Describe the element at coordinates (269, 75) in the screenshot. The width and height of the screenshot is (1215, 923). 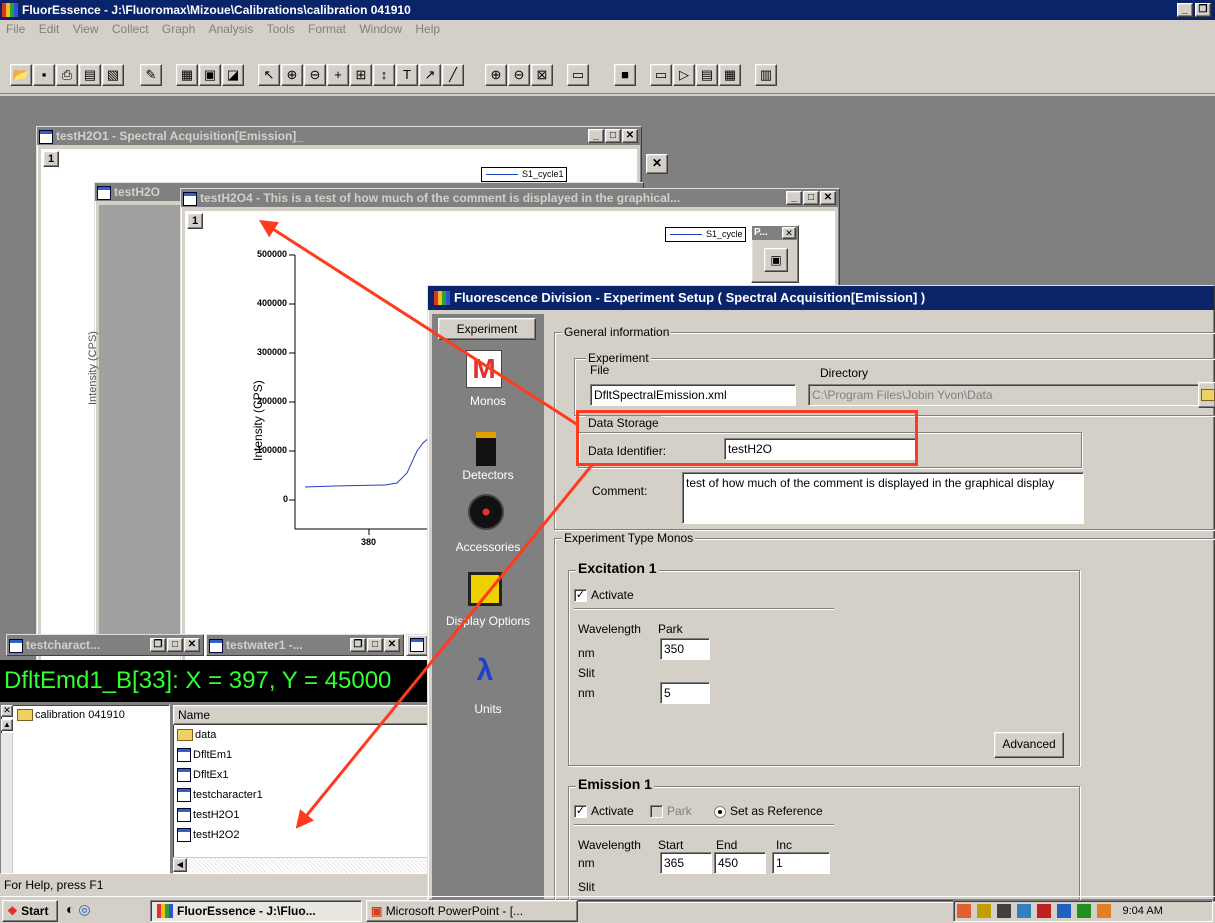
I see `pointer-icon: ↖` at that location.